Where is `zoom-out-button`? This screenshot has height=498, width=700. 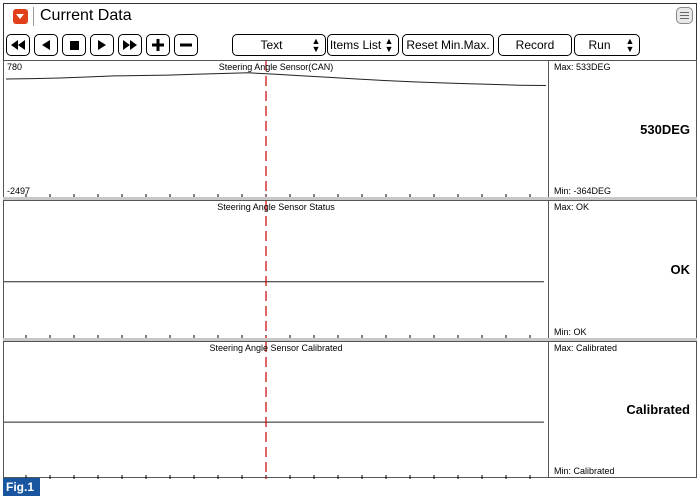 zoom-out-button is located at coordinates (186, 45).